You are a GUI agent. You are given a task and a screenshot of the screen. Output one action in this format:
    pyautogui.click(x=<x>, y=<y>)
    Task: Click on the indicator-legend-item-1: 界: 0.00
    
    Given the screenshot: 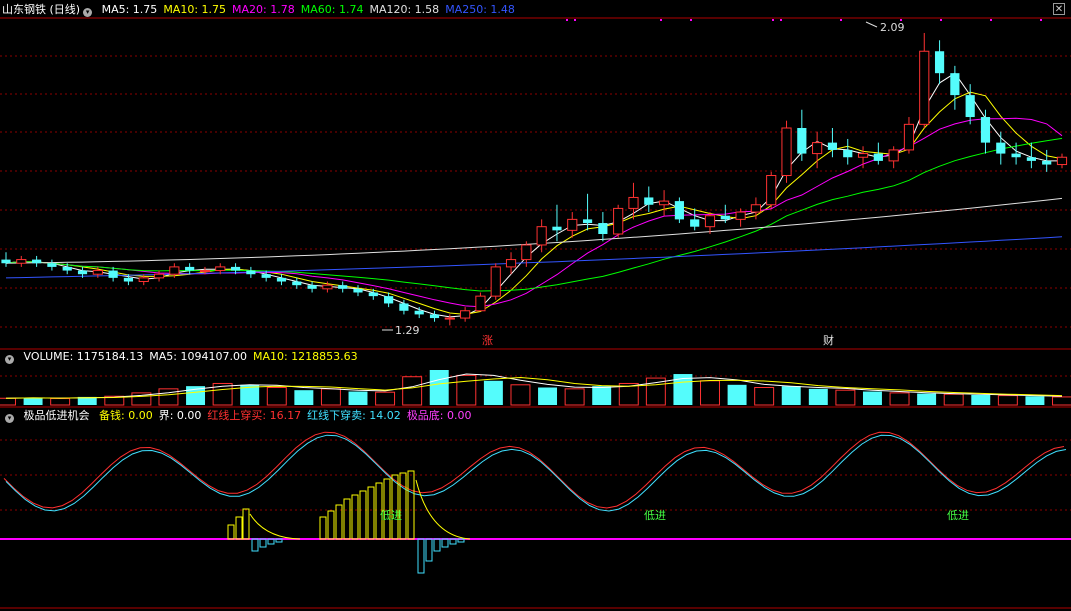 What is the action you would take?
    pyautogui.click(x=180, y=415)
    